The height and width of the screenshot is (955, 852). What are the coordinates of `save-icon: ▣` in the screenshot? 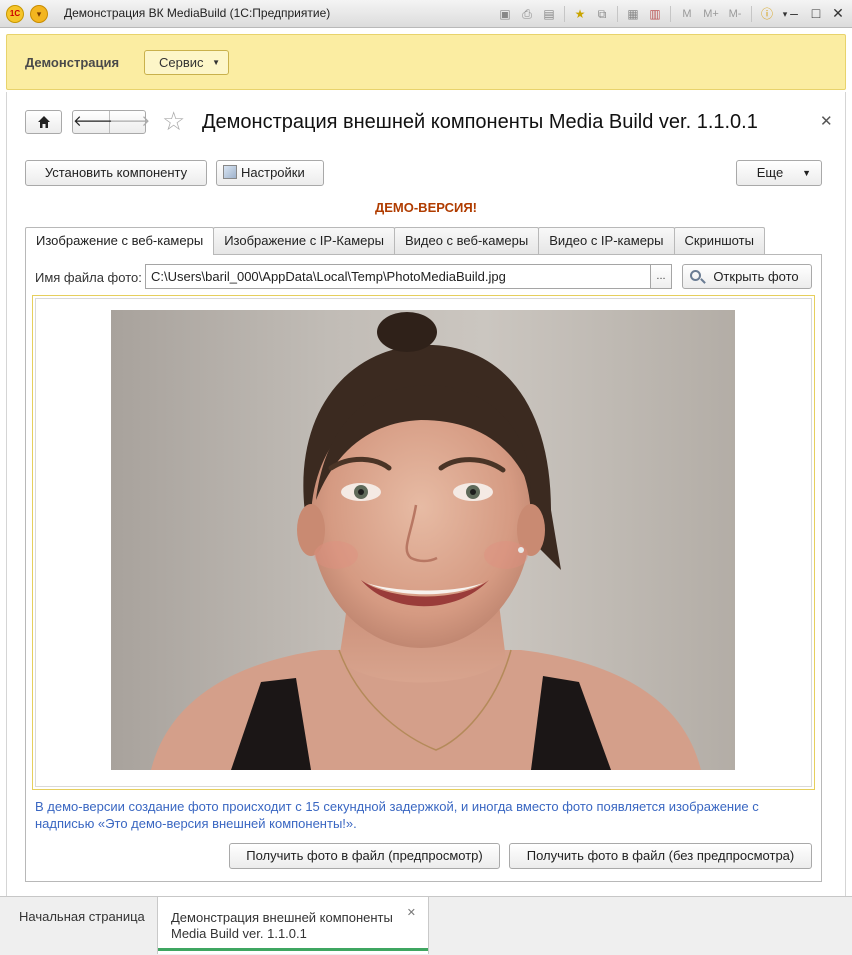 It's located at (505, 14).